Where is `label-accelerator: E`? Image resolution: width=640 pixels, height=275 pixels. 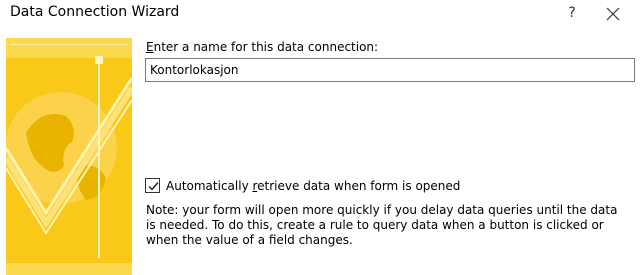
label-accelerator: E is located at coordinates (150, 47).